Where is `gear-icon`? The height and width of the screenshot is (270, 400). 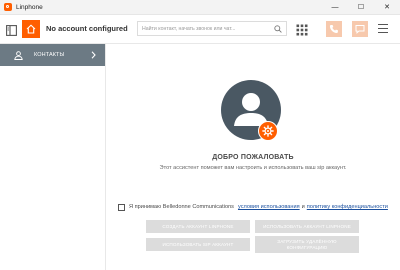
gear-icon is located at coordinates (268, 131).